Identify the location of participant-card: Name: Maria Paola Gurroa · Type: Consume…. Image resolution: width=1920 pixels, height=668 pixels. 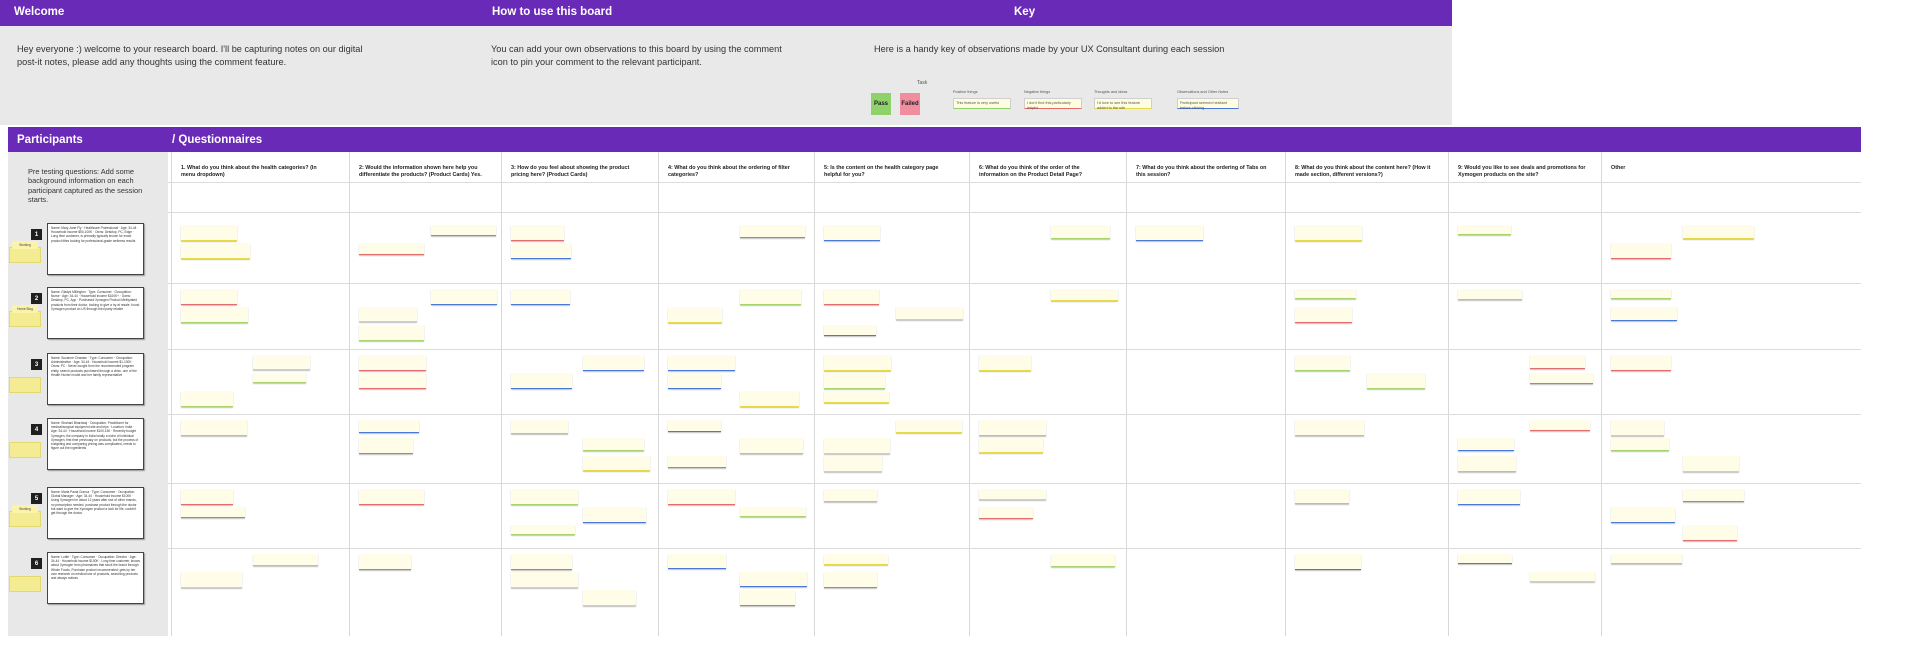
(95, 513).